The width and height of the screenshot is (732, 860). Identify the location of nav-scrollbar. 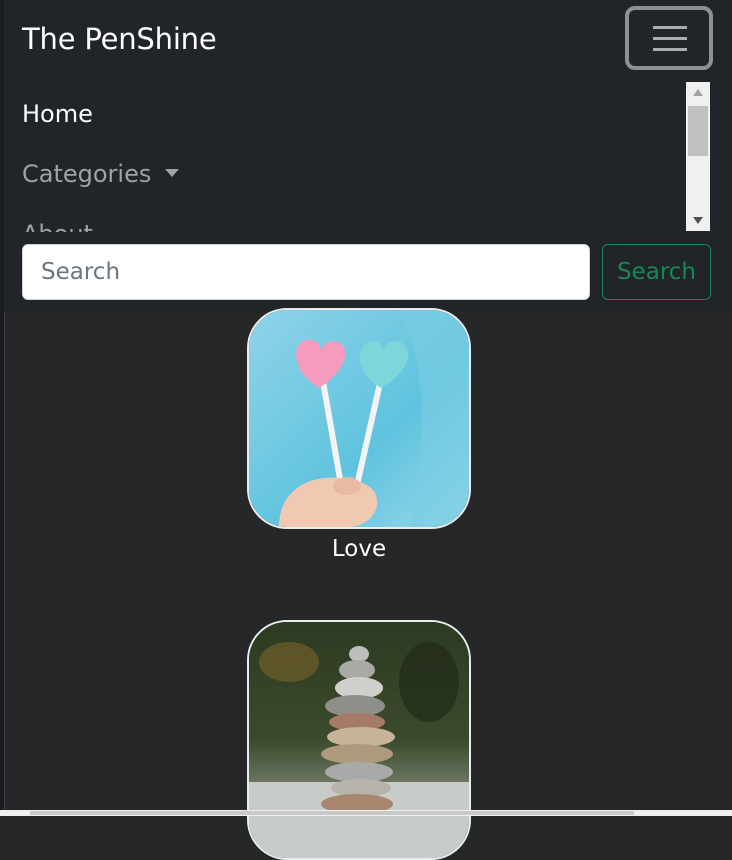
(698, 156).